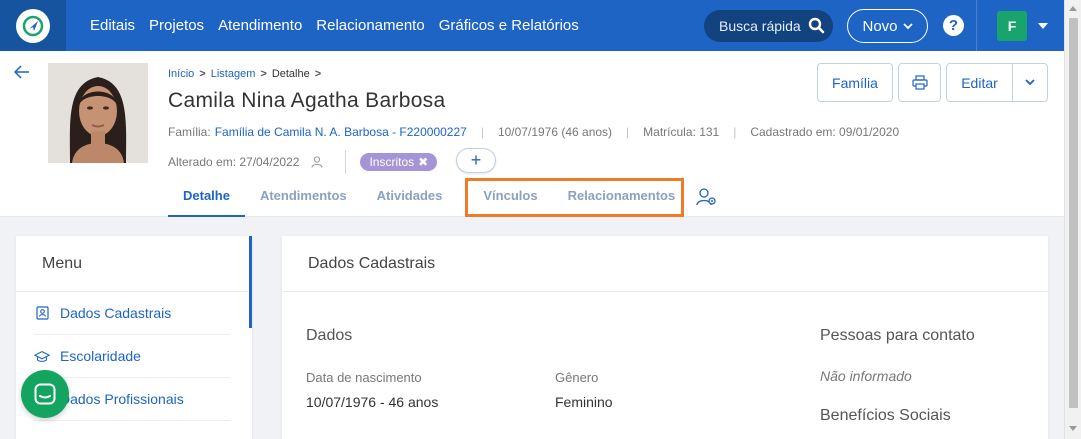  I want to click on novo-button: Novo, so click(887, 26).